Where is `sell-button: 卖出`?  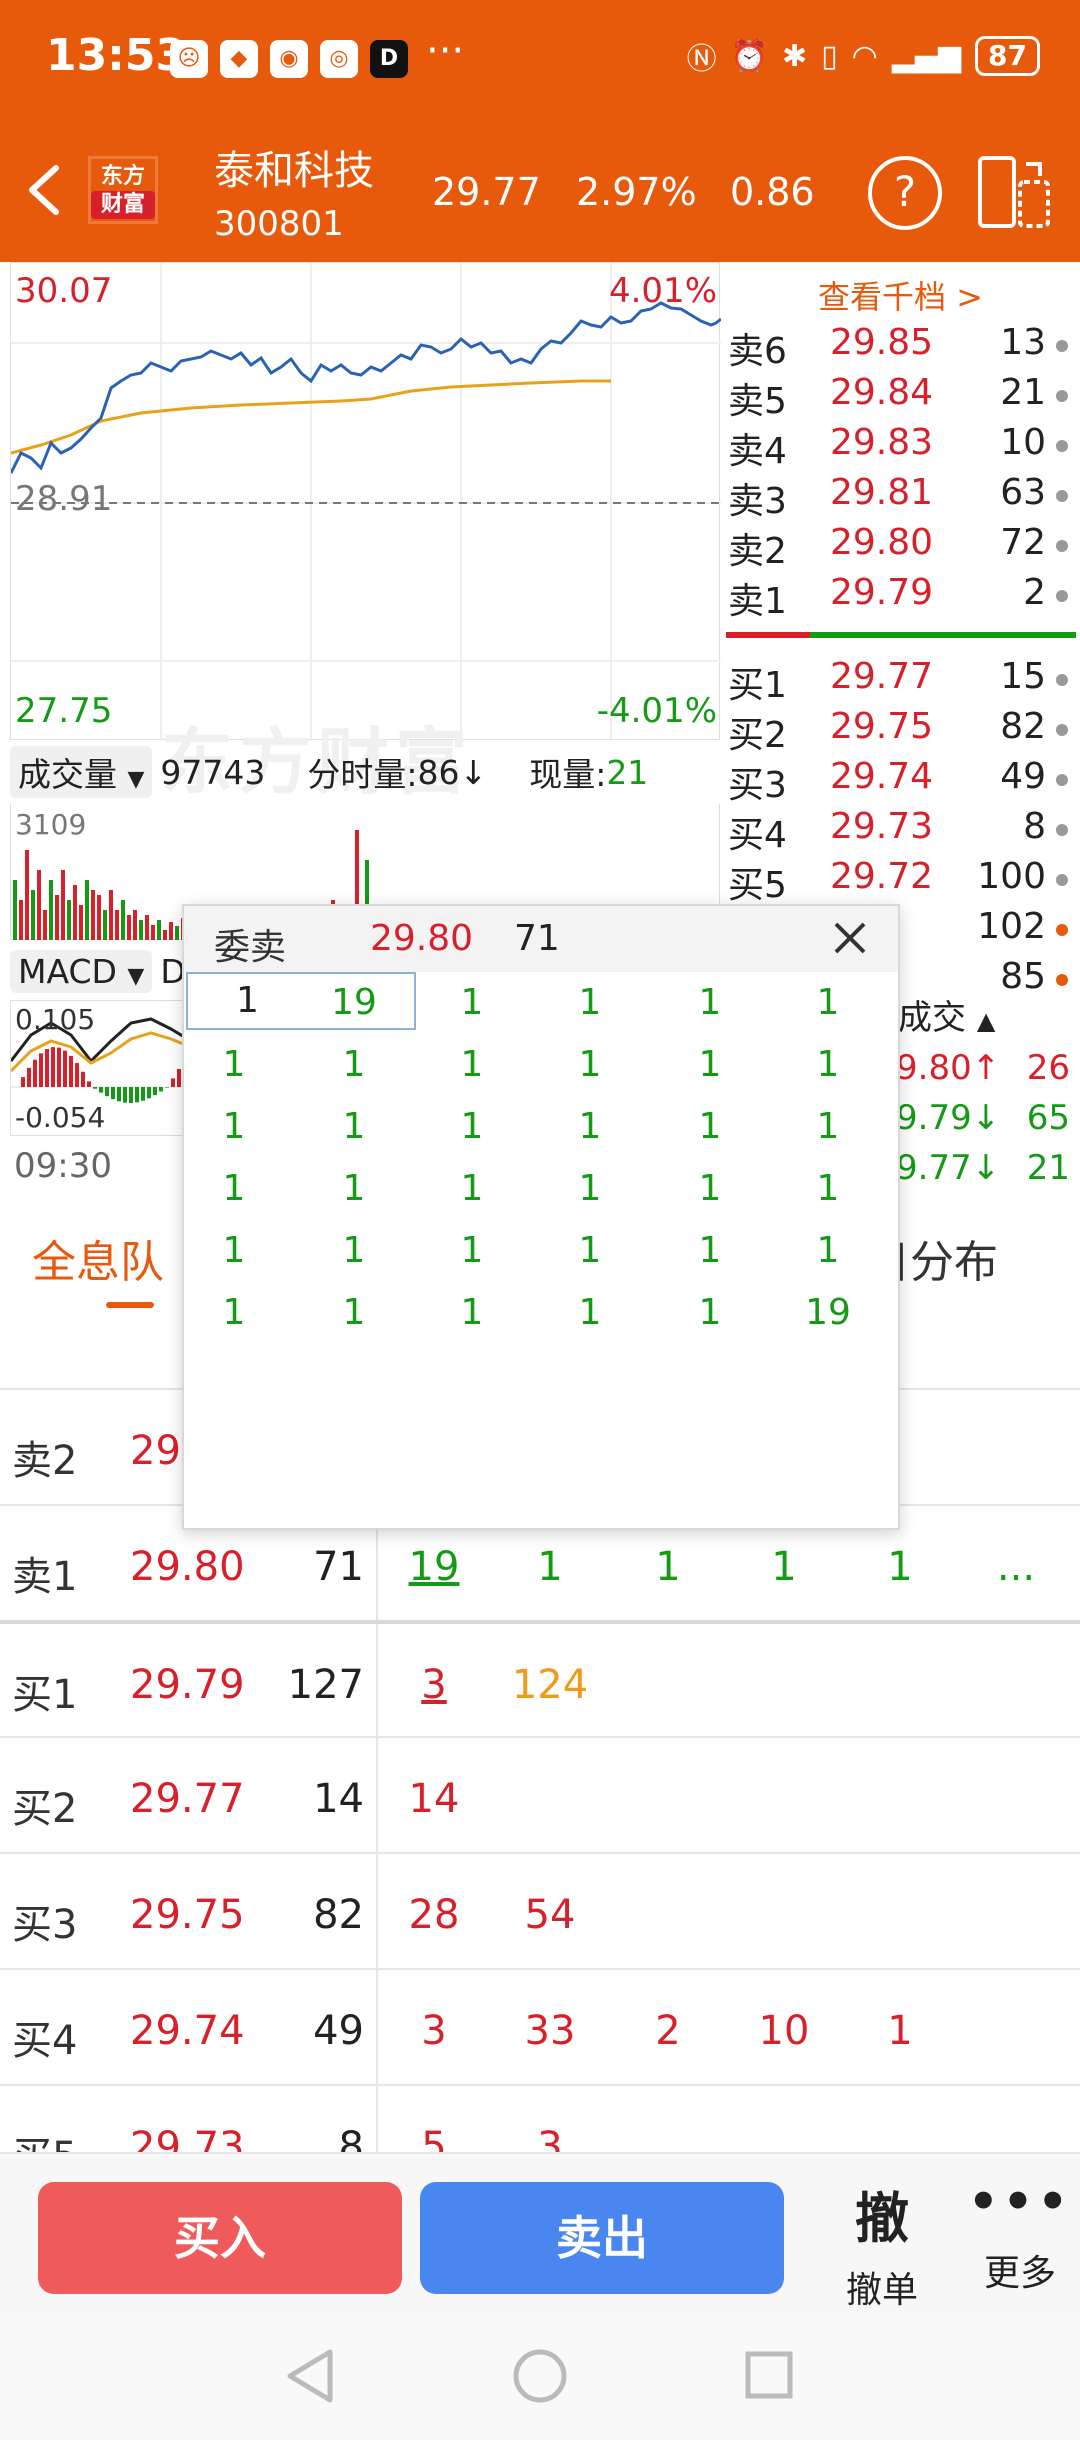
sell-button: 卖出 is located at coordinates (602, 2238).